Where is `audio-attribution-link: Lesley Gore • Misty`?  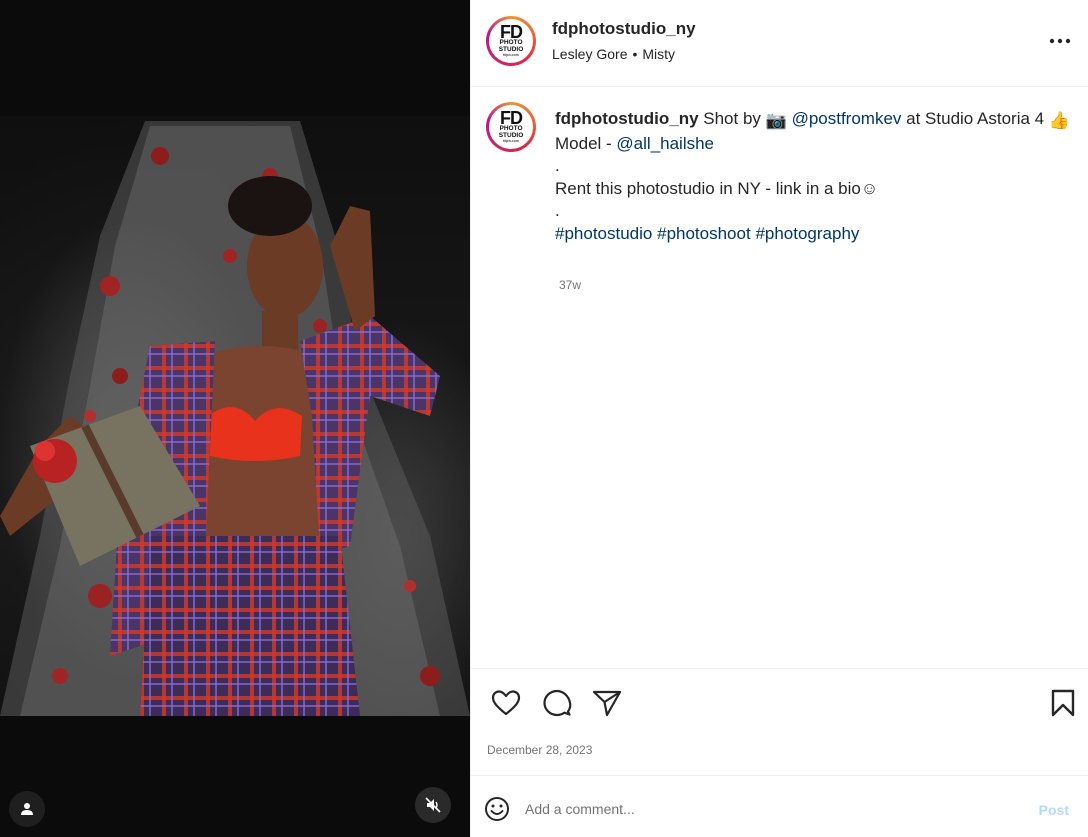 audio-attribution-link: Lesley Gore • Misty is located at coordinates (613, 54).